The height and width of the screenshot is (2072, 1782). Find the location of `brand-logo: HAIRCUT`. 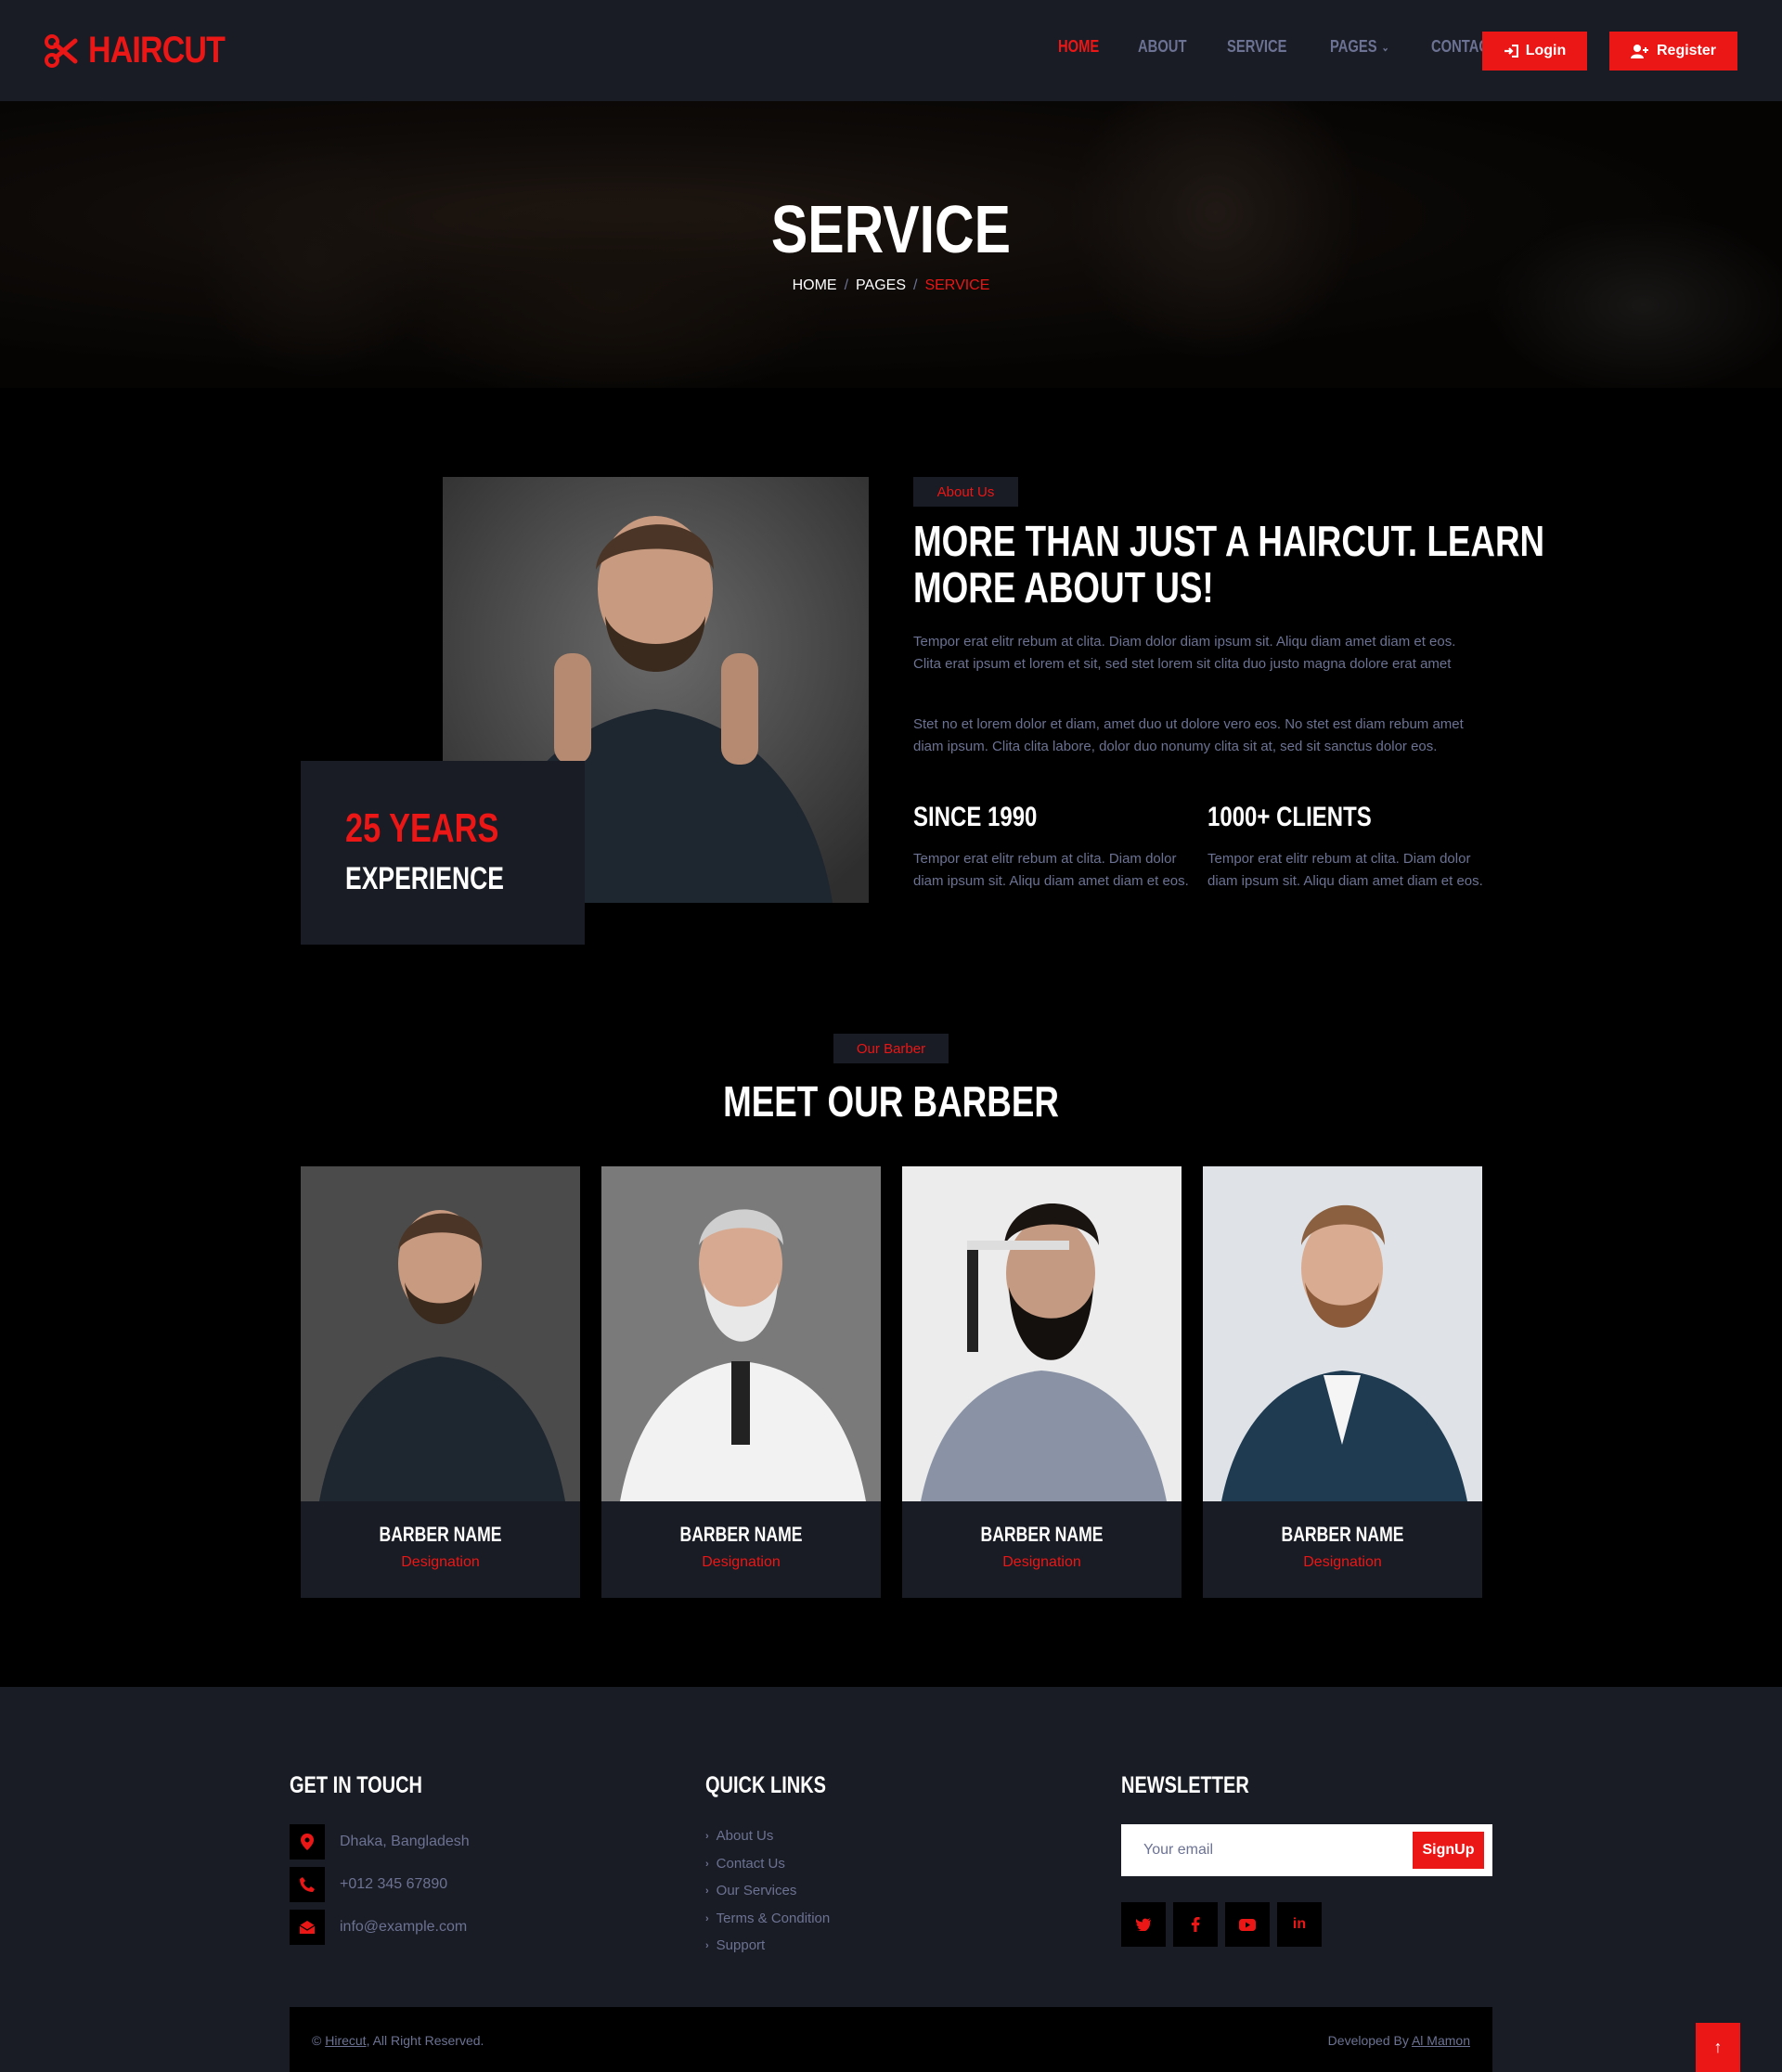

brand-logo: HAIRCUT is located at coordinates (146, 50).